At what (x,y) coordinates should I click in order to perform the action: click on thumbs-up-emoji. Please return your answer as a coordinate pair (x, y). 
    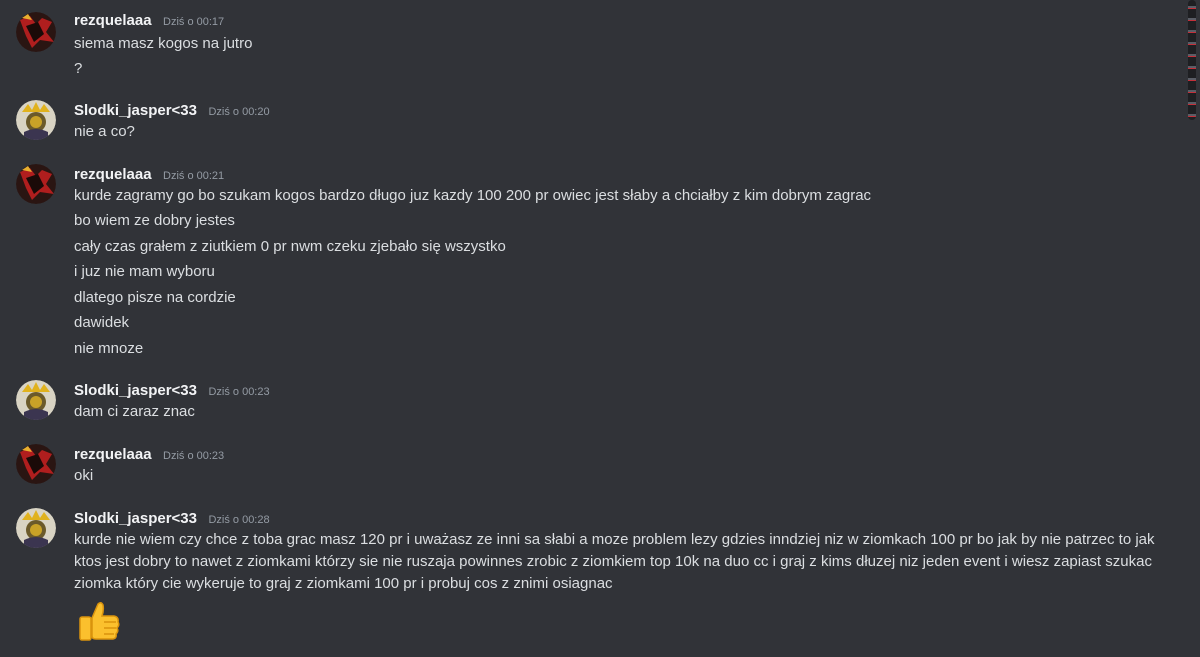
    Looking at the image, I should click on (98, 622).